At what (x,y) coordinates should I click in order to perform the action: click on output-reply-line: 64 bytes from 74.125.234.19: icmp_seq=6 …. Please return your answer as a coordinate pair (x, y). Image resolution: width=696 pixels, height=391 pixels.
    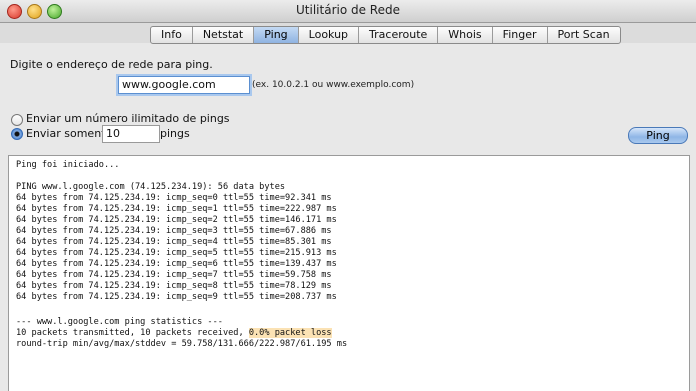
    Looking at the image, I should click on (176, 264).